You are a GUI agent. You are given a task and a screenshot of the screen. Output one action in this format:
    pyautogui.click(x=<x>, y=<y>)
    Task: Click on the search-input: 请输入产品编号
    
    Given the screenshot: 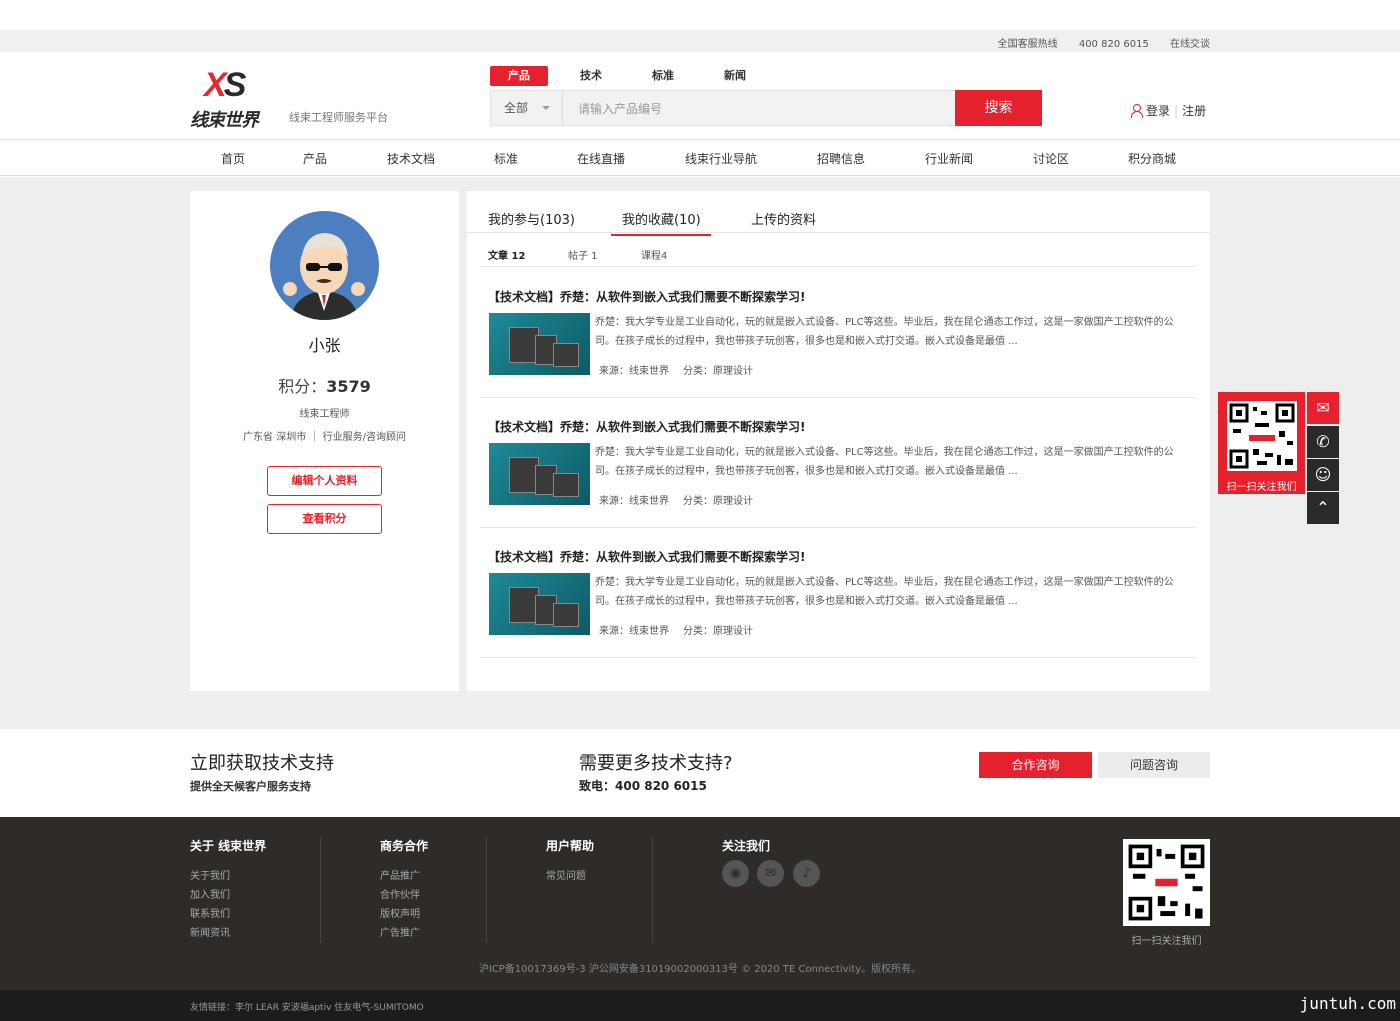 What is the action you would take?
    pyautogui.click(x=620, y=108)
    